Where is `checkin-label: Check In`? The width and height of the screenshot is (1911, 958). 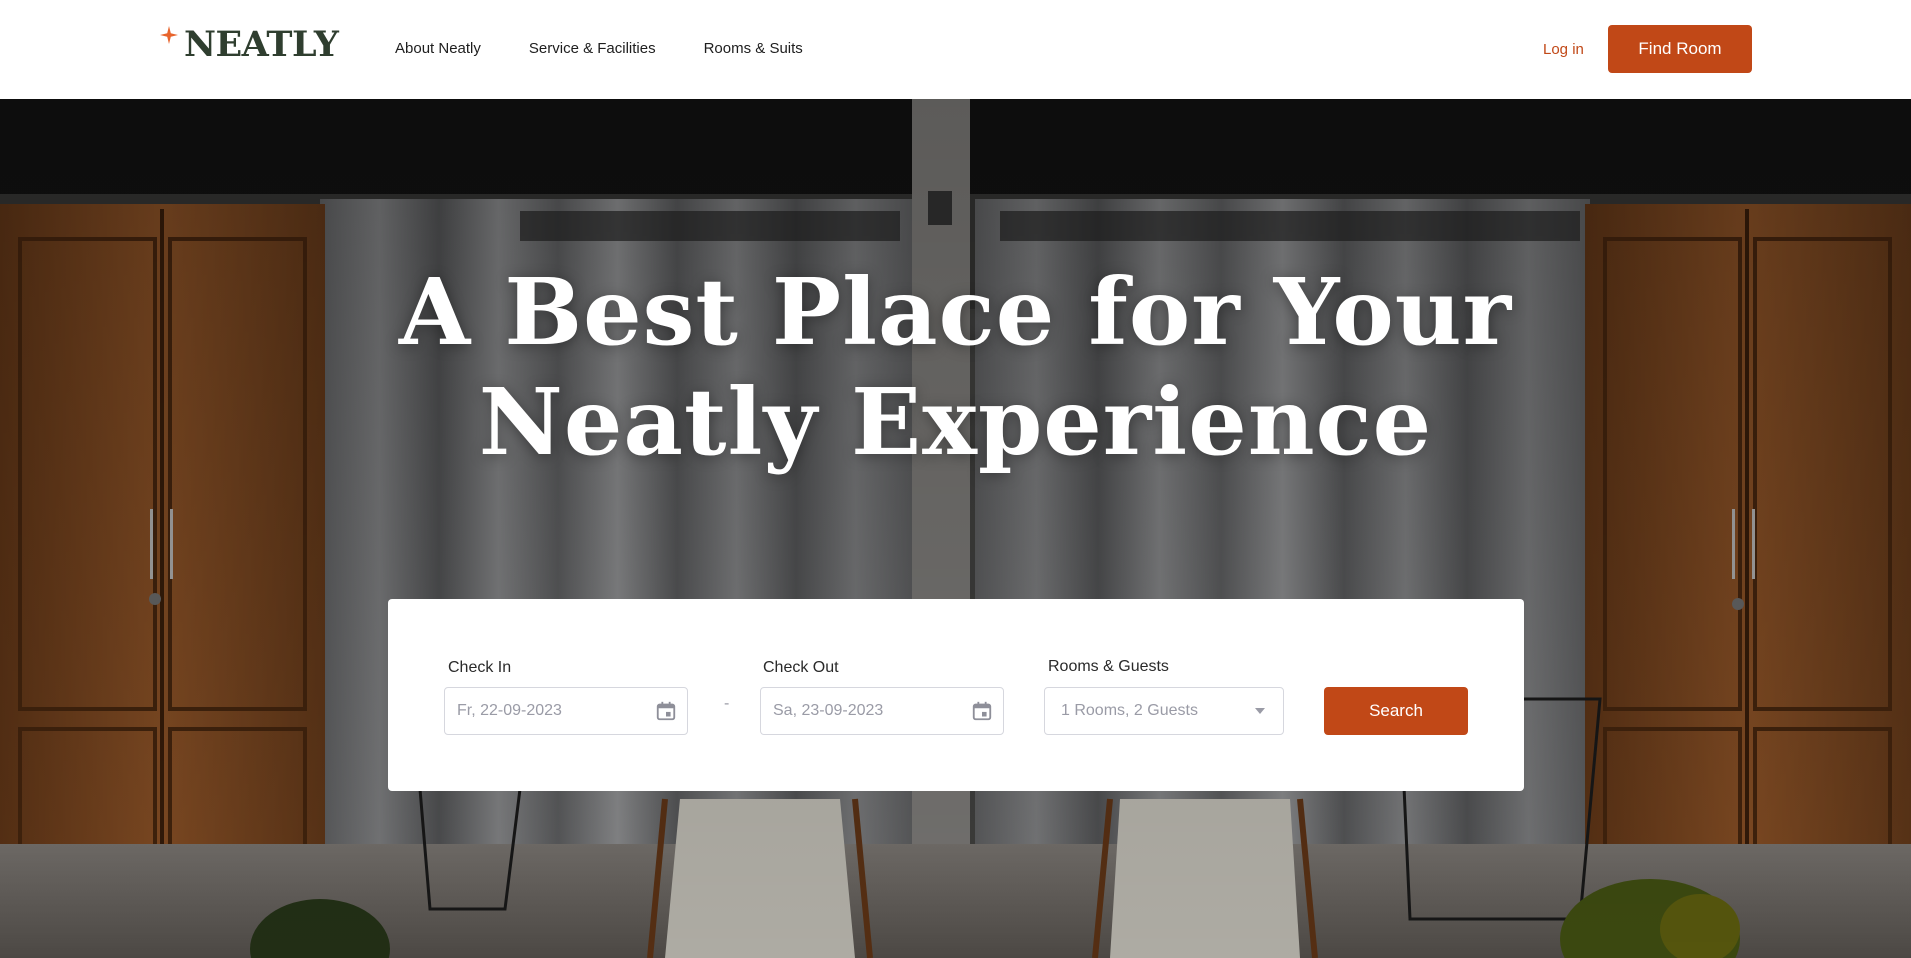 checkin-label: Check In is located at coordinates (480, 667).